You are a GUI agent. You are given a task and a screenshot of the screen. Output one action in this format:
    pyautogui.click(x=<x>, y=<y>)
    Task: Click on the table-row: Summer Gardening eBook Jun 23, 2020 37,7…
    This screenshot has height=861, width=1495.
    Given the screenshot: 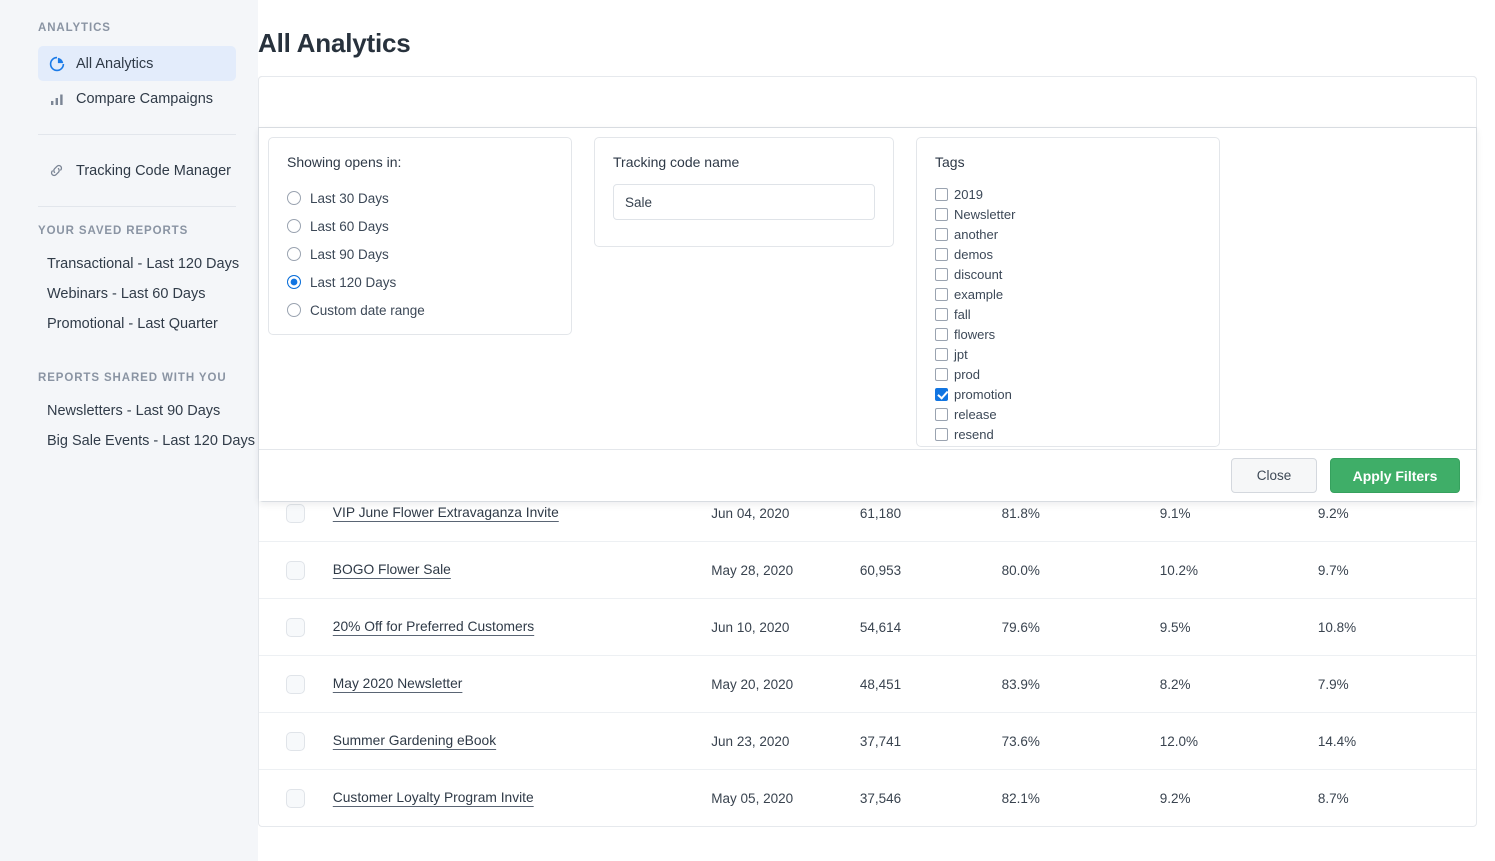 What is the action you would take?
    pyautogui.click(x=867, y=740)
    